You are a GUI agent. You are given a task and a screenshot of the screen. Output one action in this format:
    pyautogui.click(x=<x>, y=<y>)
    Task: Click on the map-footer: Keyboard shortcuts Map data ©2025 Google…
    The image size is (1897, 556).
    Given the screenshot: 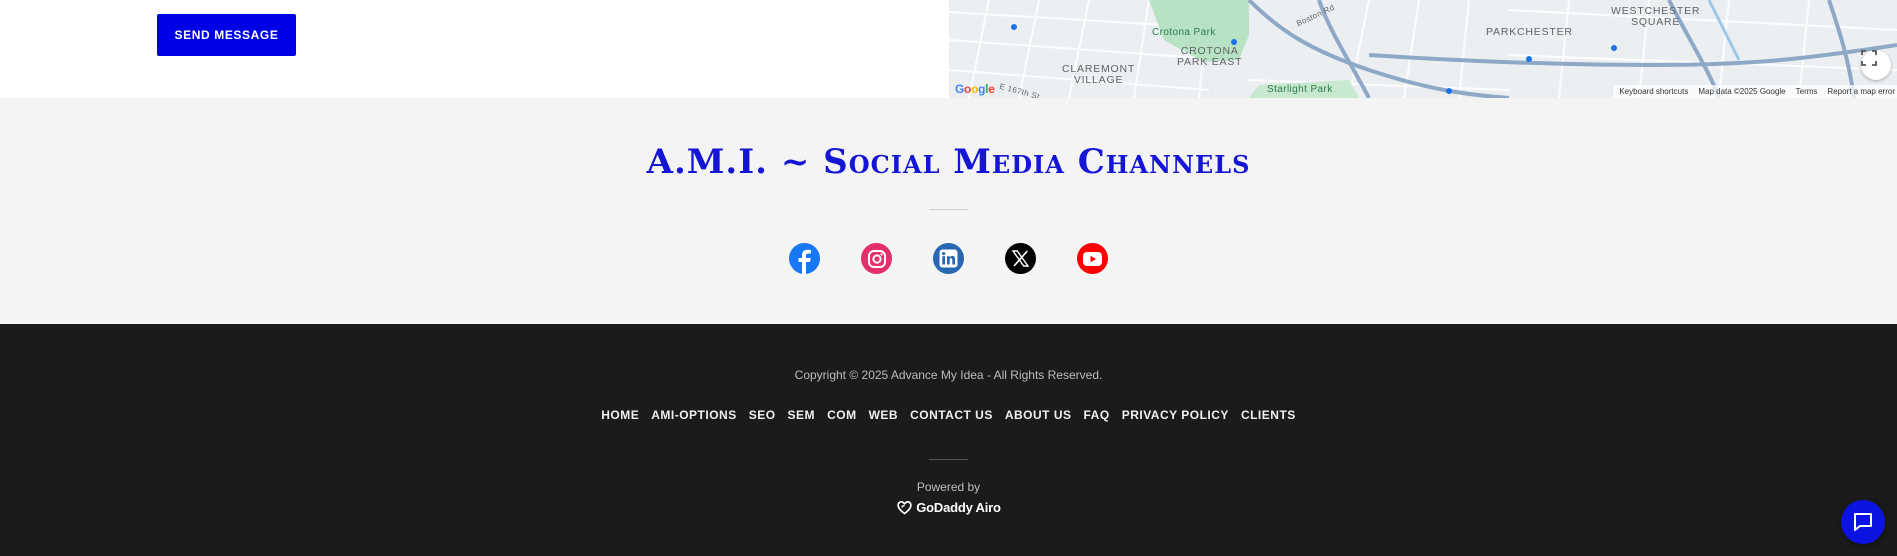 What is the action you would take?
    pyautogui.click(x=1755, y=91)
    